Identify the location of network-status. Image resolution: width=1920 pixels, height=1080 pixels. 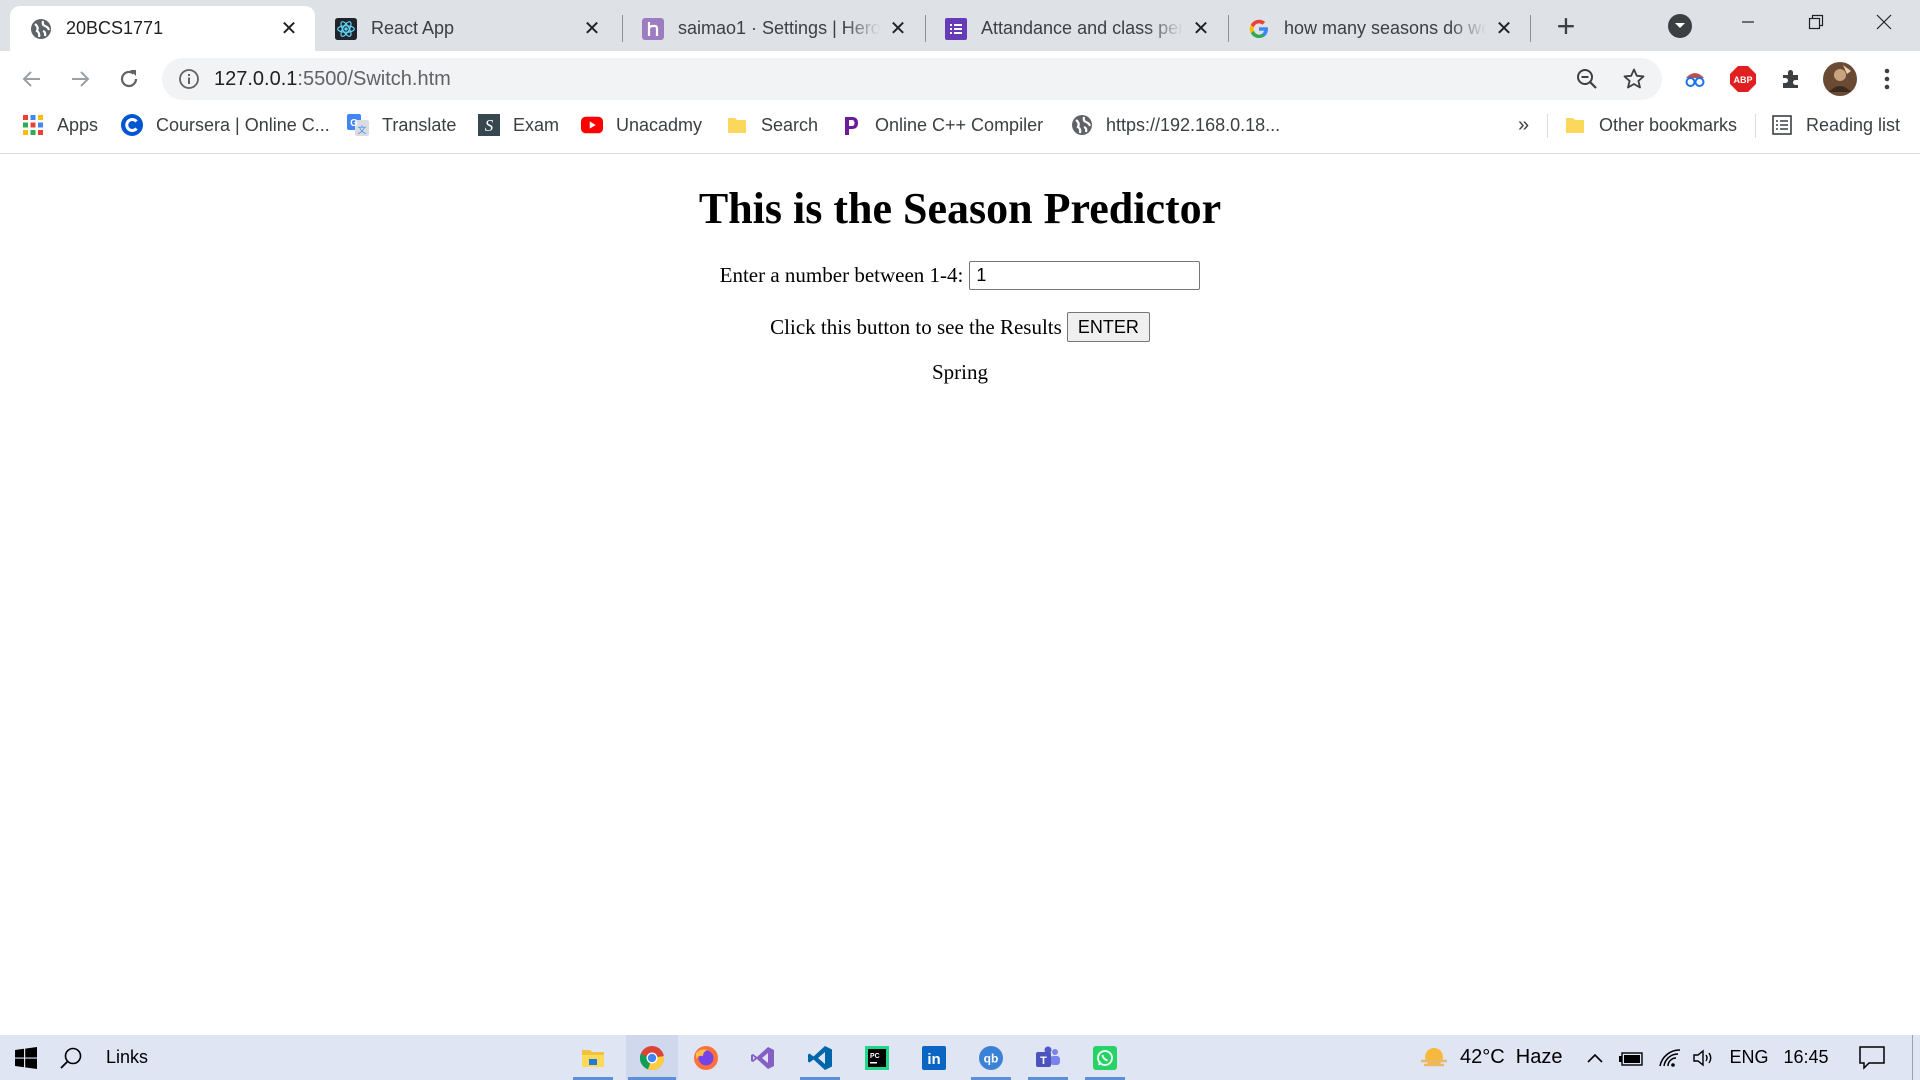
(1670, 1057).